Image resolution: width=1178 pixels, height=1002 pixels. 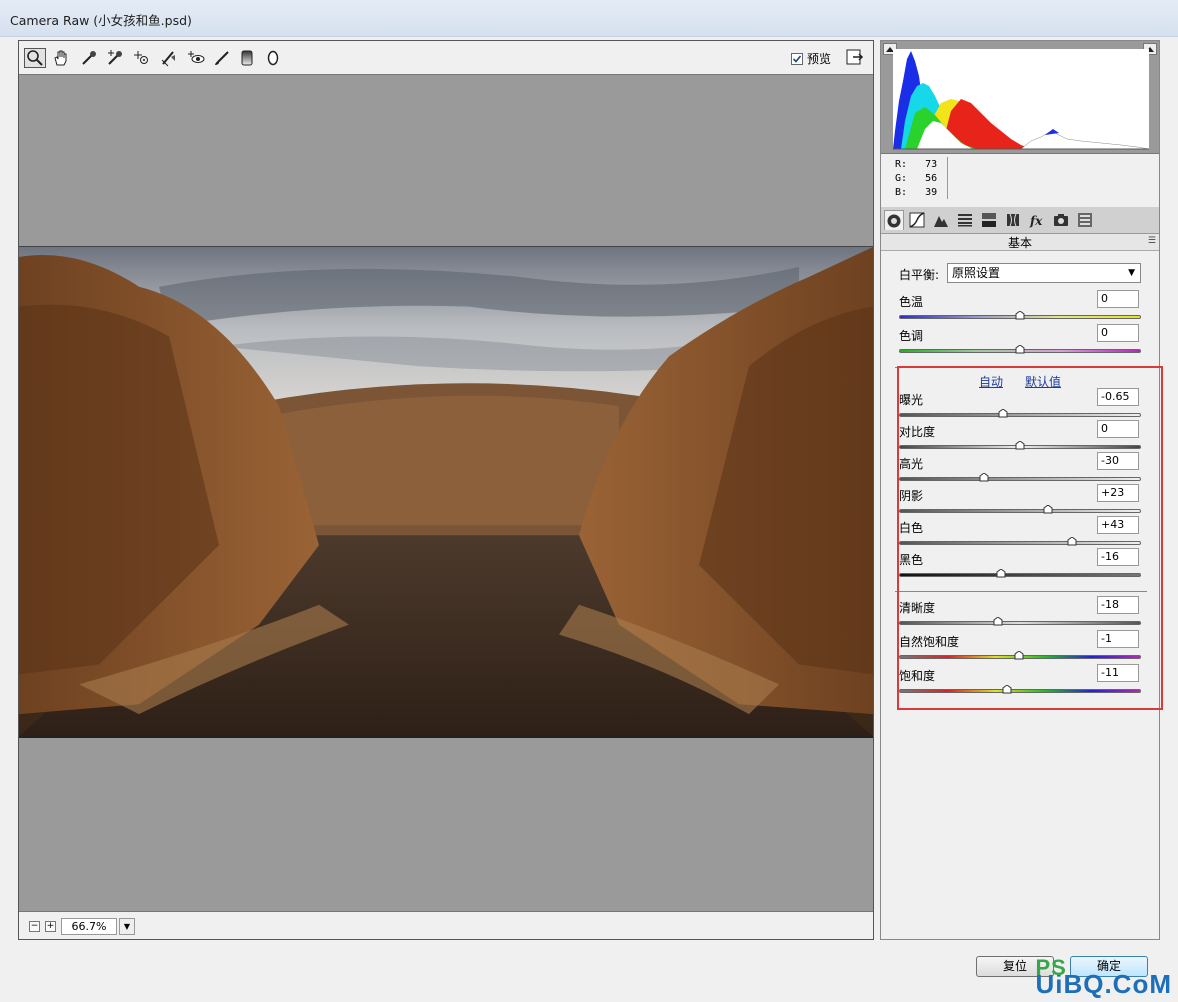 I want to click on fx-icon: fx, so click(x=1036, y=221).